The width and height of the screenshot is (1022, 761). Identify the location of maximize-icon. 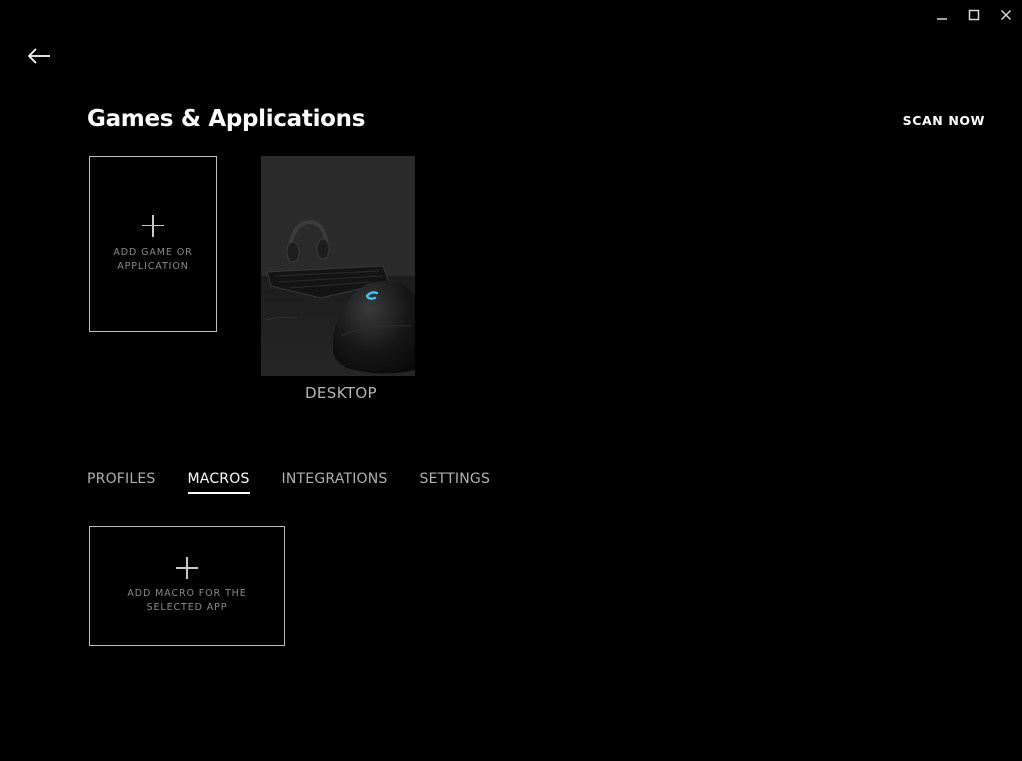
(974, 15).